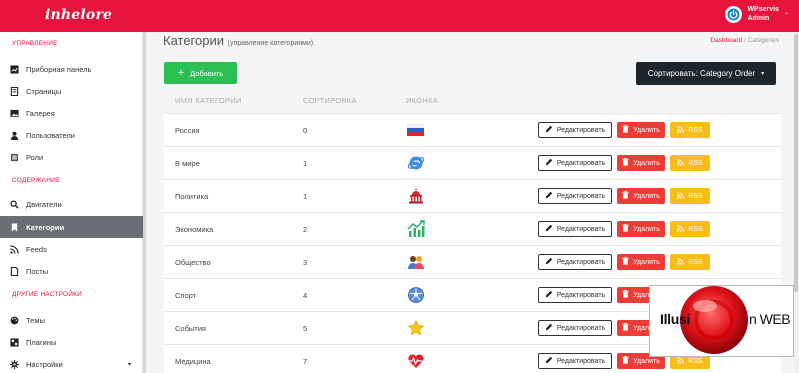 This screenshot has height=373, width=799. Describe the element at coordinates (35, 320) in the screenshot. I see `sidebar-item-label: Темы` at that location.